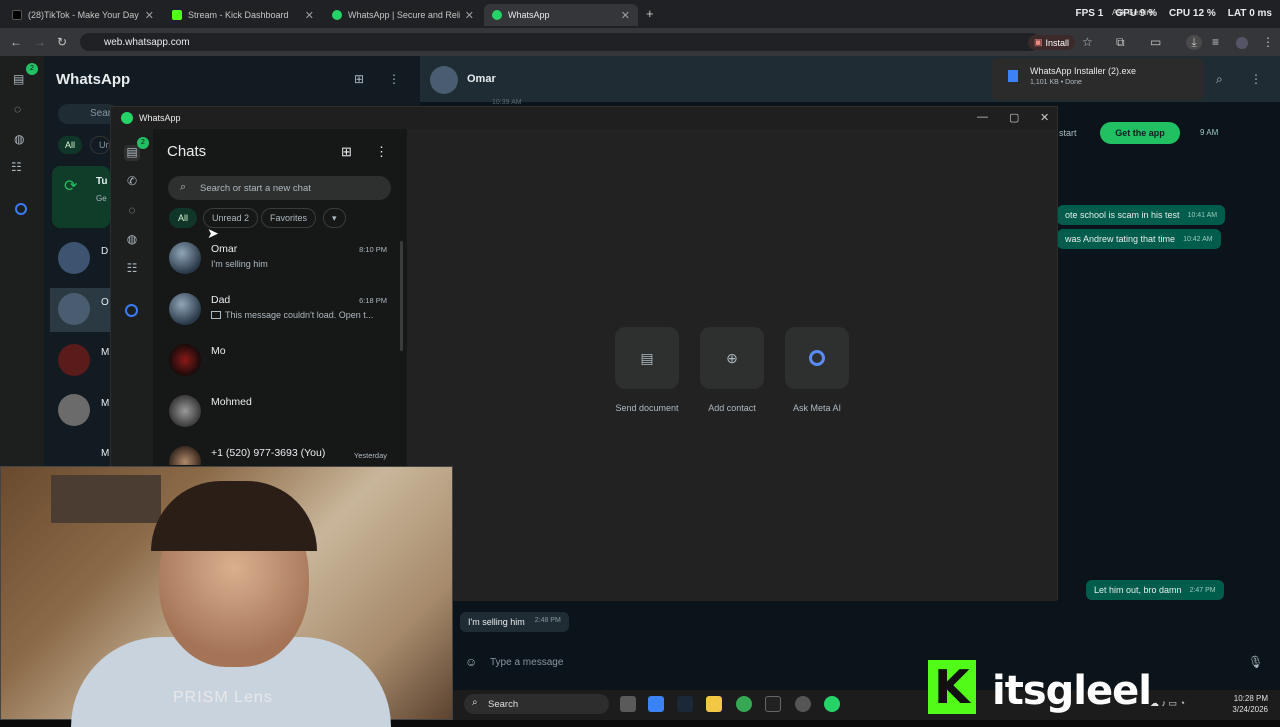 The width and height of the screenshot is (1280, 727). I want to click on bg-contact-name: Omar, so click(481, 79).